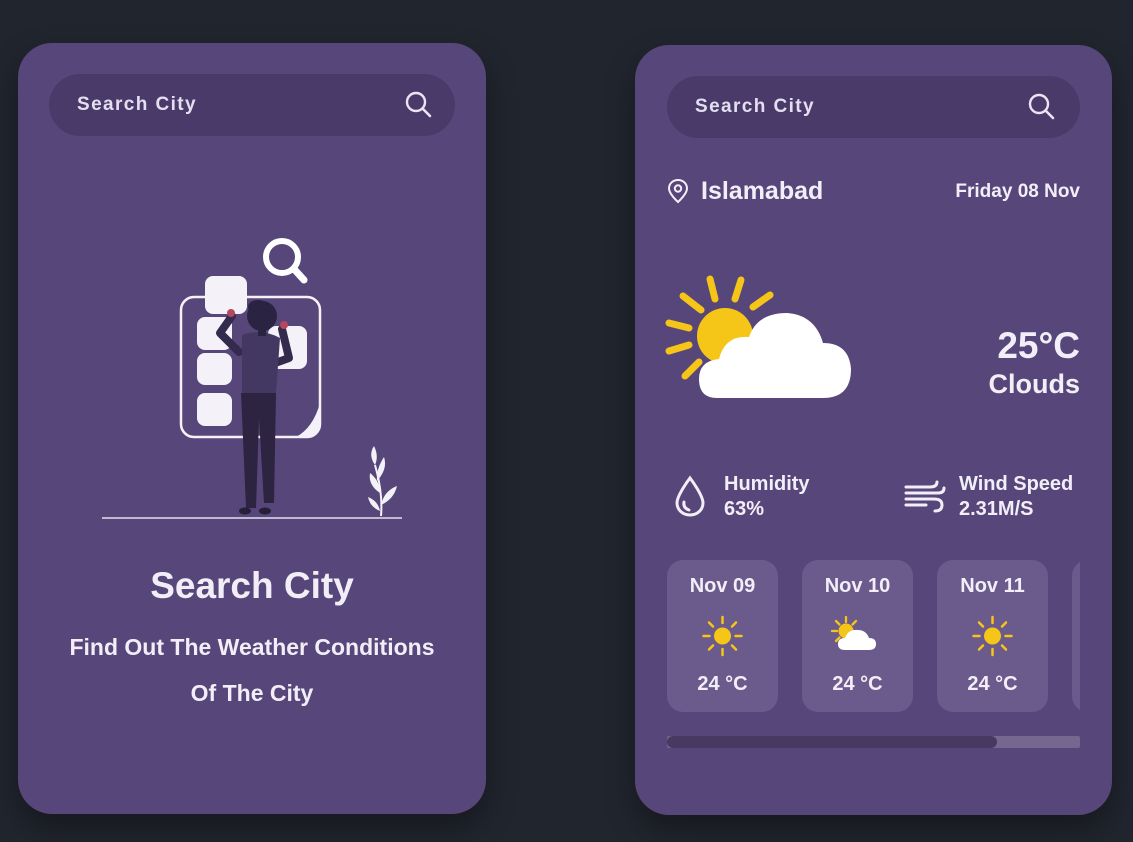  What do you see at coordinates (925, 496) in the screenshot?
I see `wind-icon` at bounding box center [925, 496].